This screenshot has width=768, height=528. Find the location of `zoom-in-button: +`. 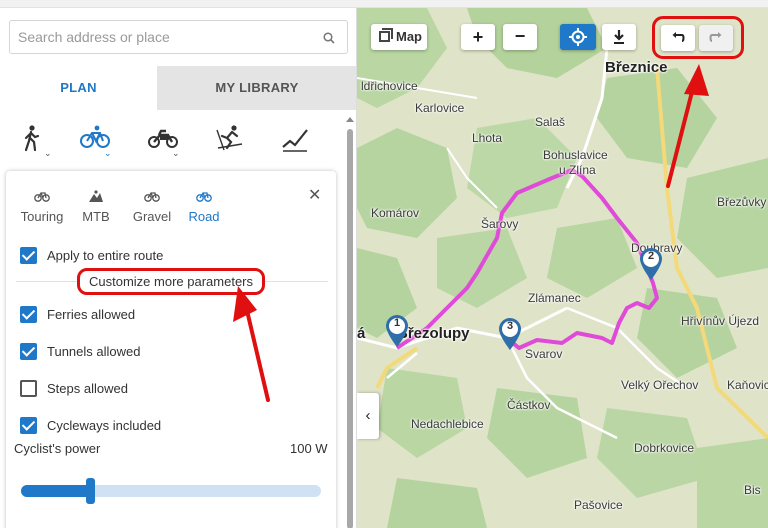

zoom-in-button: + is located at coordinates (478, 37).